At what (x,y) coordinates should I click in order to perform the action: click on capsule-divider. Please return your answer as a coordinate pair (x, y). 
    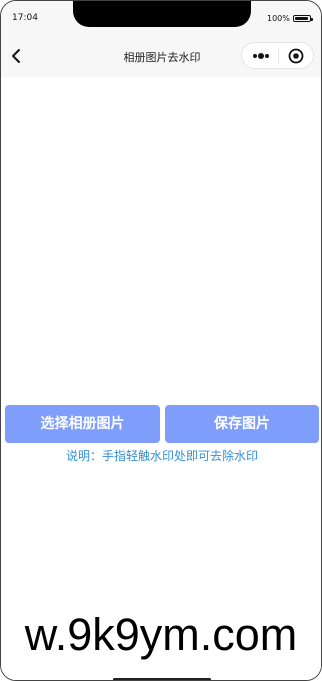
    Looking at the image, I should click on (278, 56).